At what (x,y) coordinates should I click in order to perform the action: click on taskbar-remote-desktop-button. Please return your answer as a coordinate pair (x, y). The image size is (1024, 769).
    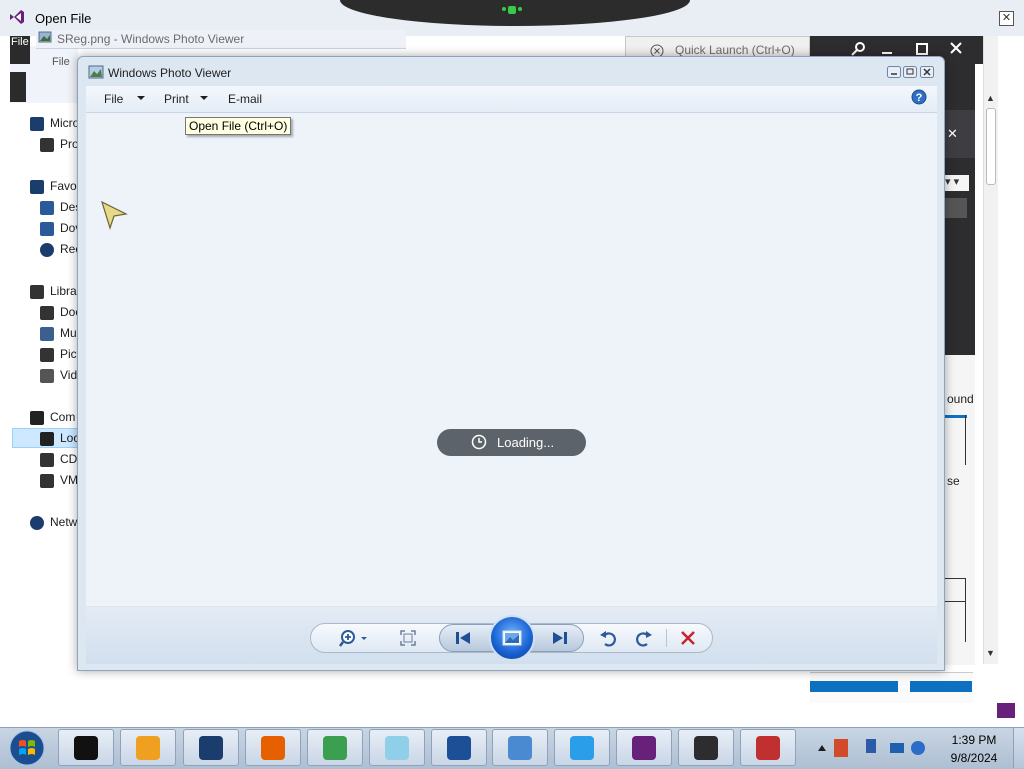
    Looking at the image, I should click on (706, 747).